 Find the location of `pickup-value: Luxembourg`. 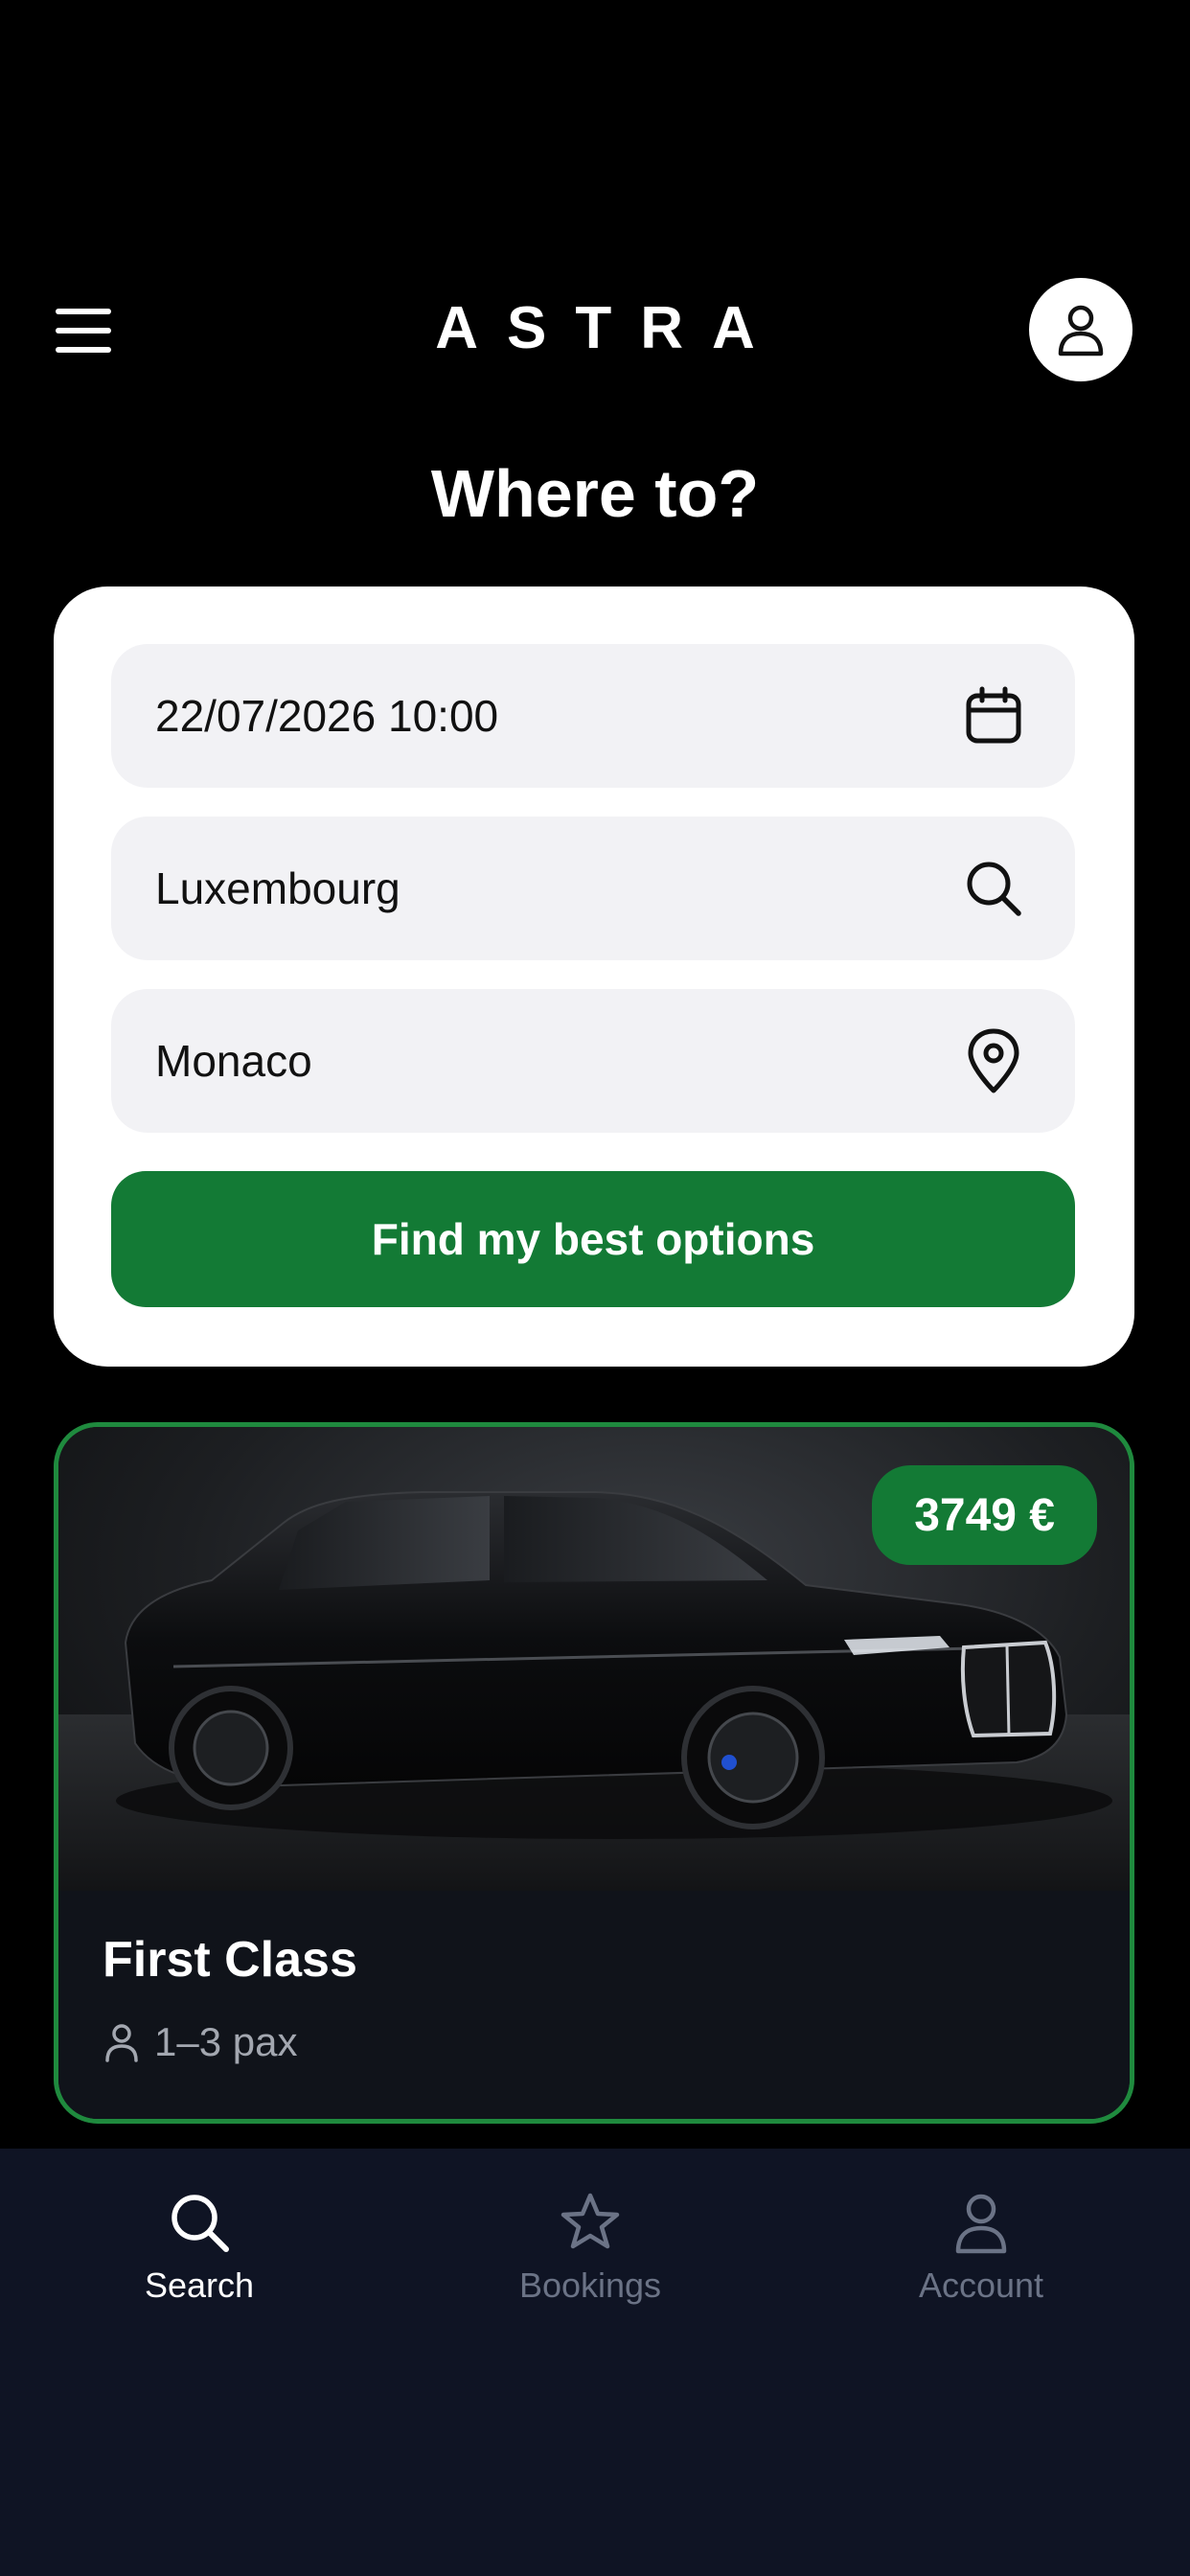

pickup-value: Luxembourg is located at coordinates (278, 888).